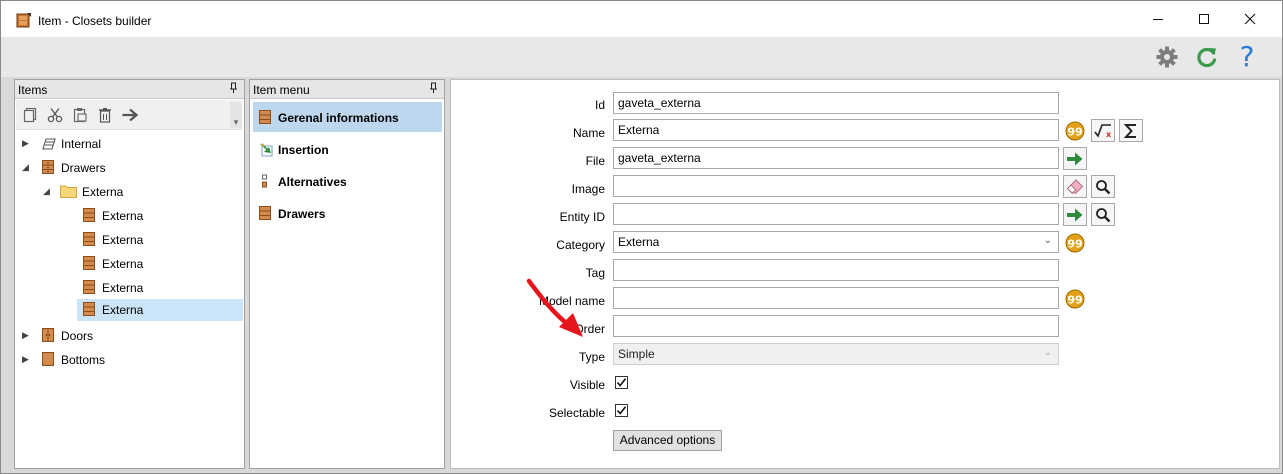  I want to click on minimize-button, so click(1158, 19).